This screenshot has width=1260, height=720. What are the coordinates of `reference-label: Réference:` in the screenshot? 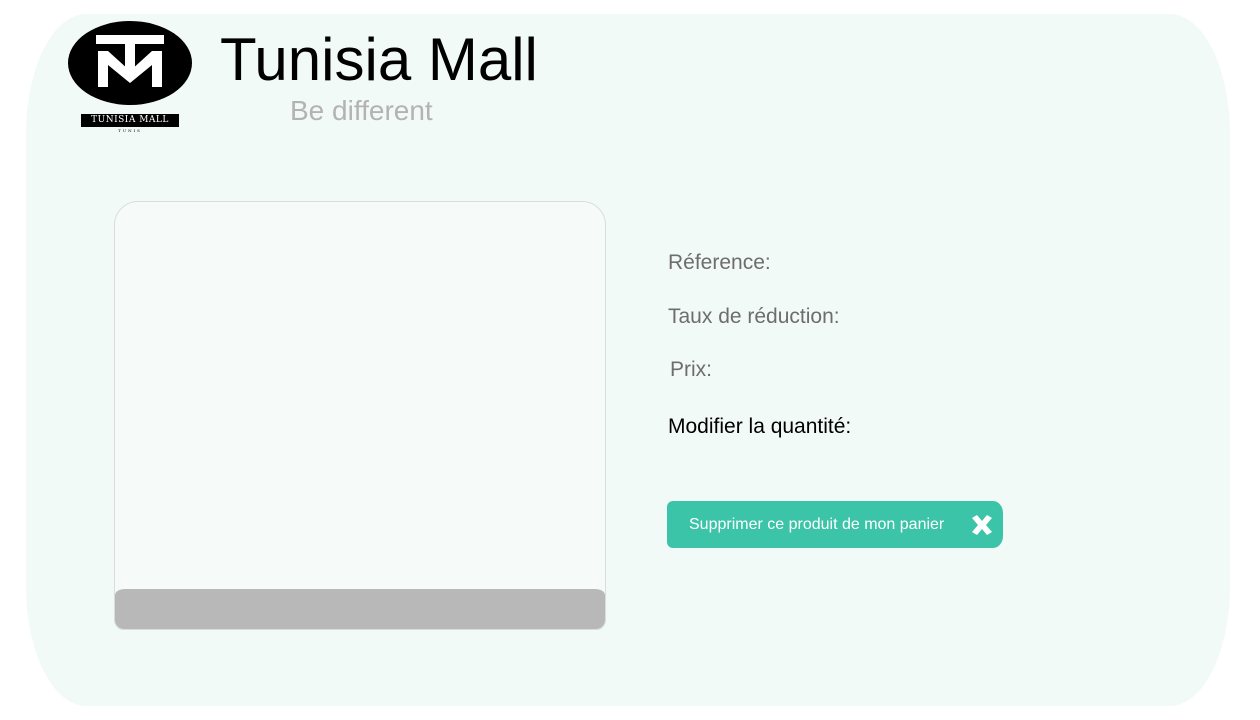 It's located at (719, 262).